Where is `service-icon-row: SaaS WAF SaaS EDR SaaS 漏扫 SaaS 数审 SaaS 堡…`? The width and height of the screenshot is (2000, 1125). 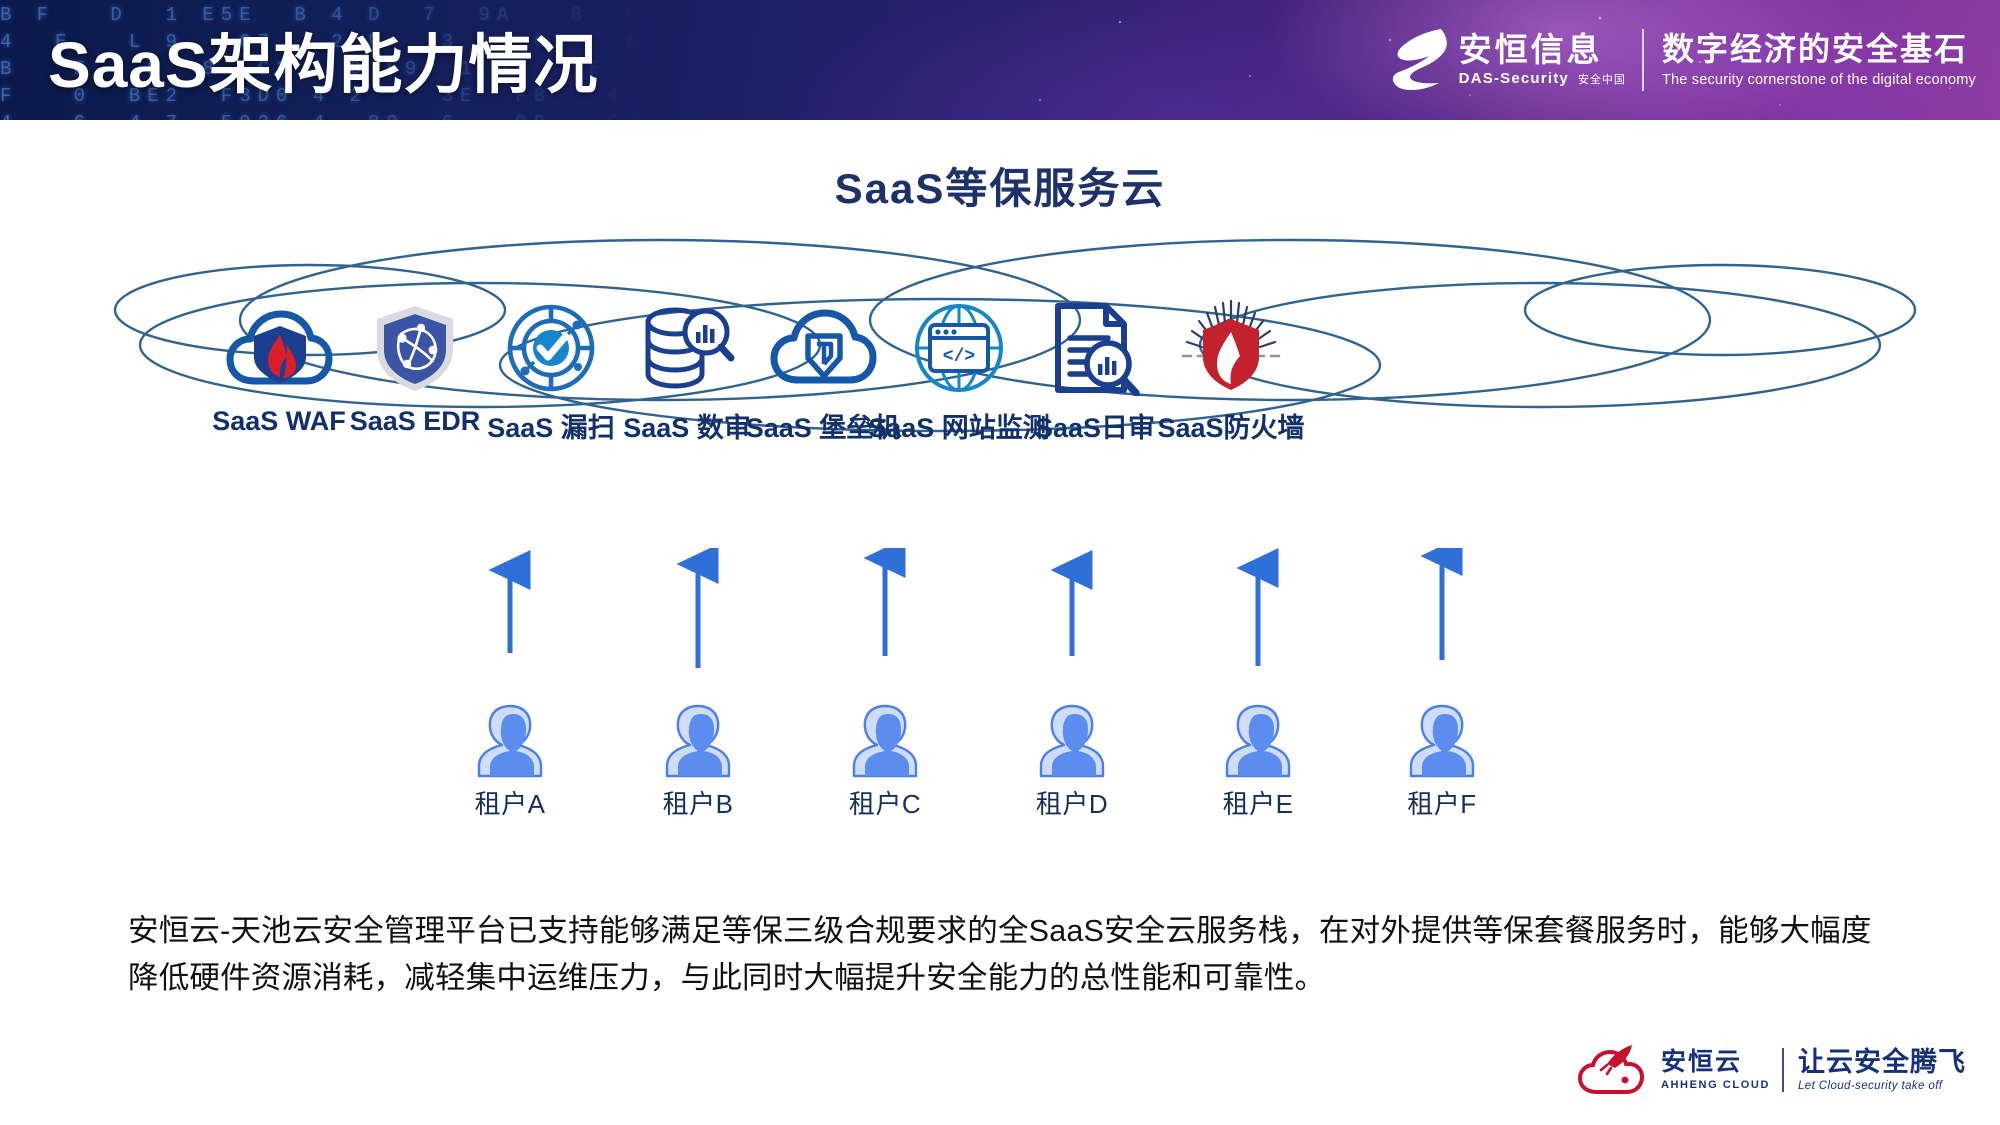 service-icon-row: SaaS WAF SaaS EDR SaaS 漏扫 SaaS 数审 SaaS 堡… is located at coordinates (1000, 379).